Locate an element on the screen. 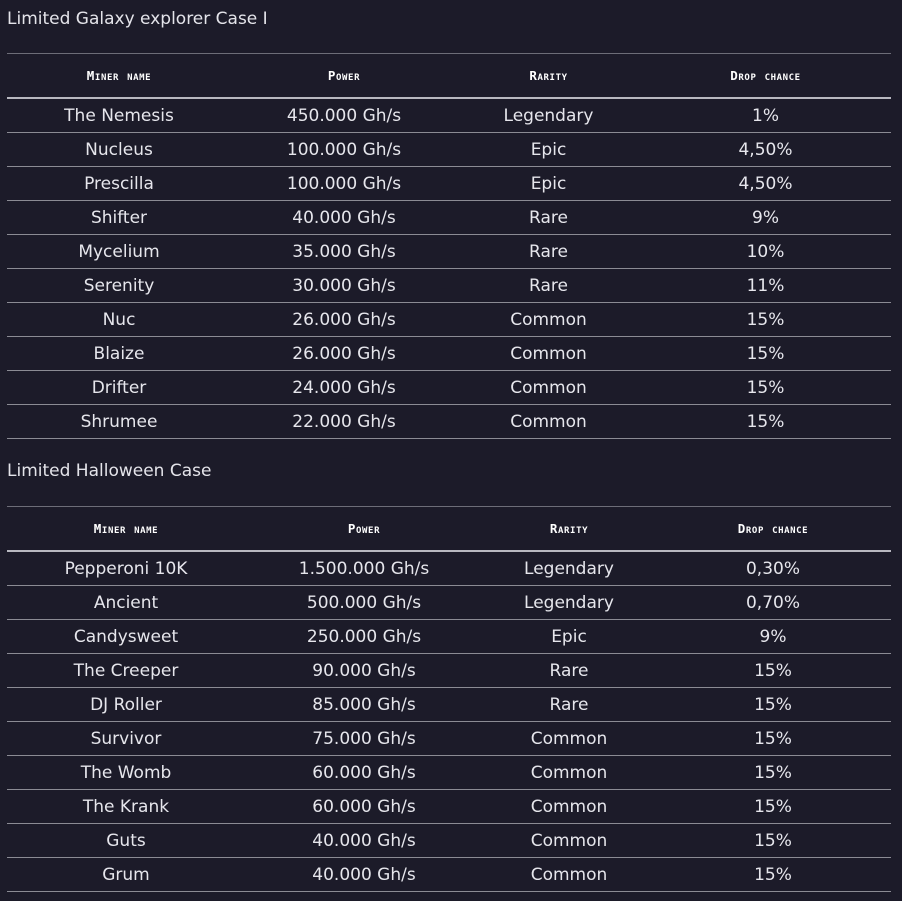  miner-name-cell: Blaize is located at coordinates (119, 353).